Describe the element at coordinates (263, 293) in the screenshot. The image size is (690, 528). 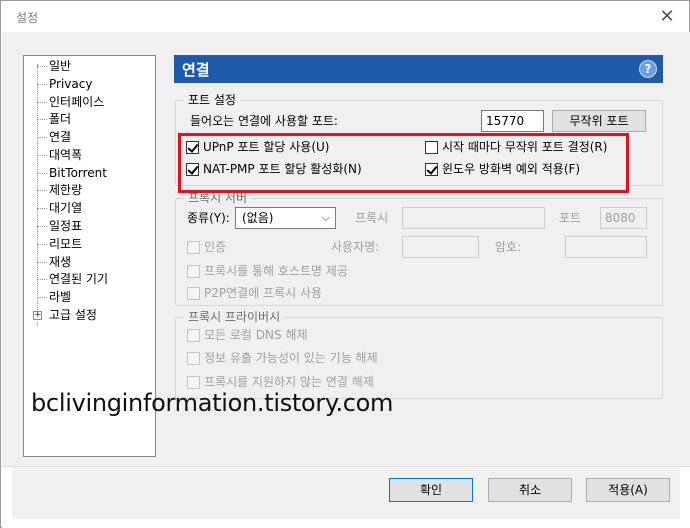
I see `p2p-proxy-label: P2P연결에 프록시 사용` at that location.